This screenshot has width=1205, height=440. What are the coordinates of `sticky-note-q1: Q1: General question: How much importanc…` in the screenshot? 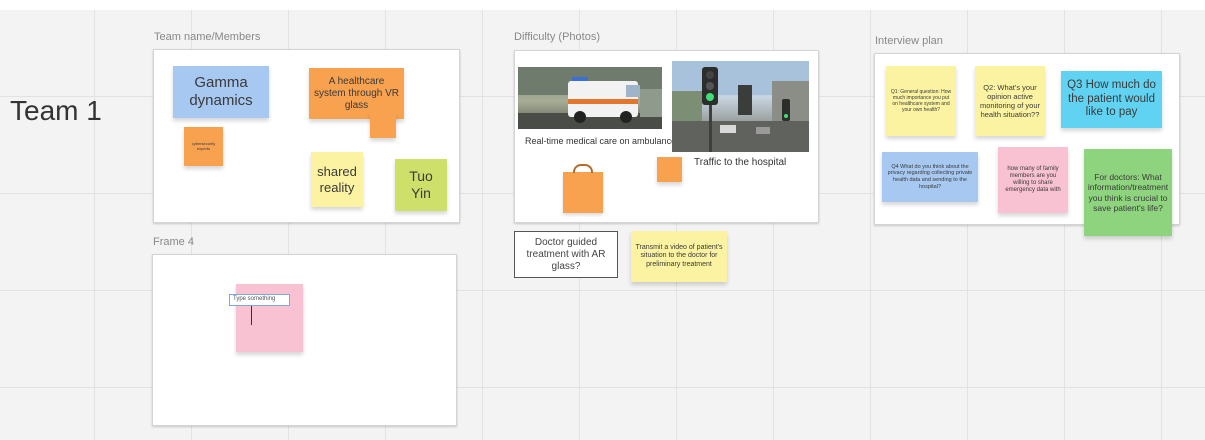 It's located at (921, 101).